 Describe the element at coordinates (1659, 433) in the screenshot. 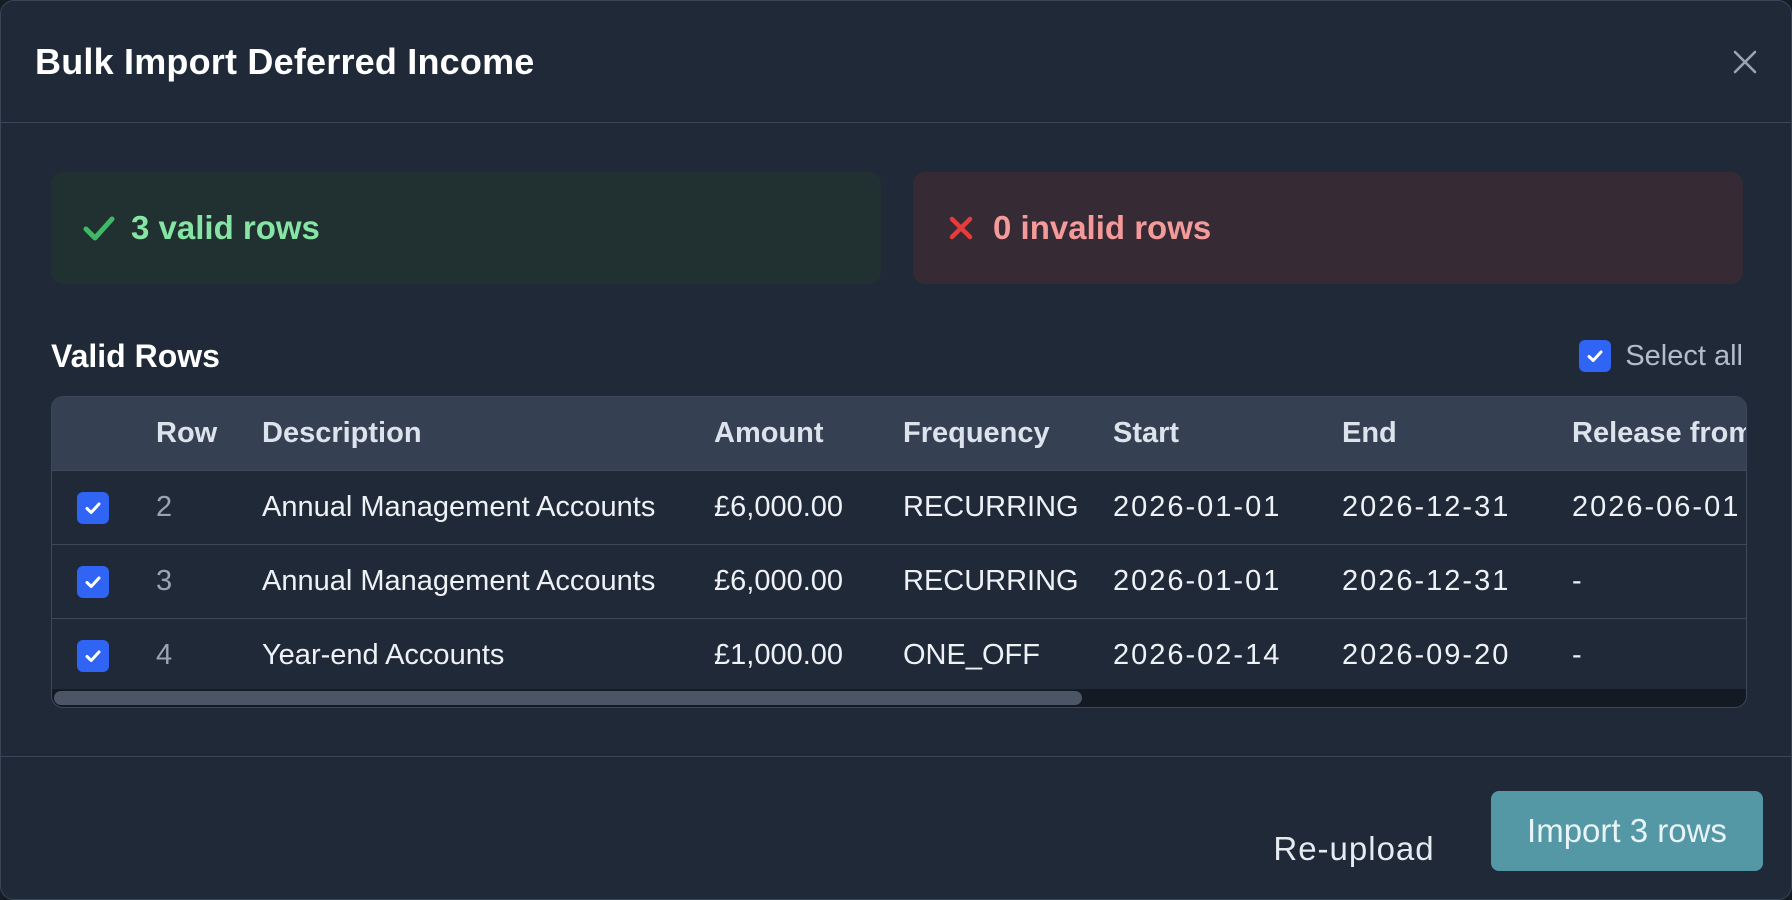

I see `column-header-release-from: Release from` at that location.